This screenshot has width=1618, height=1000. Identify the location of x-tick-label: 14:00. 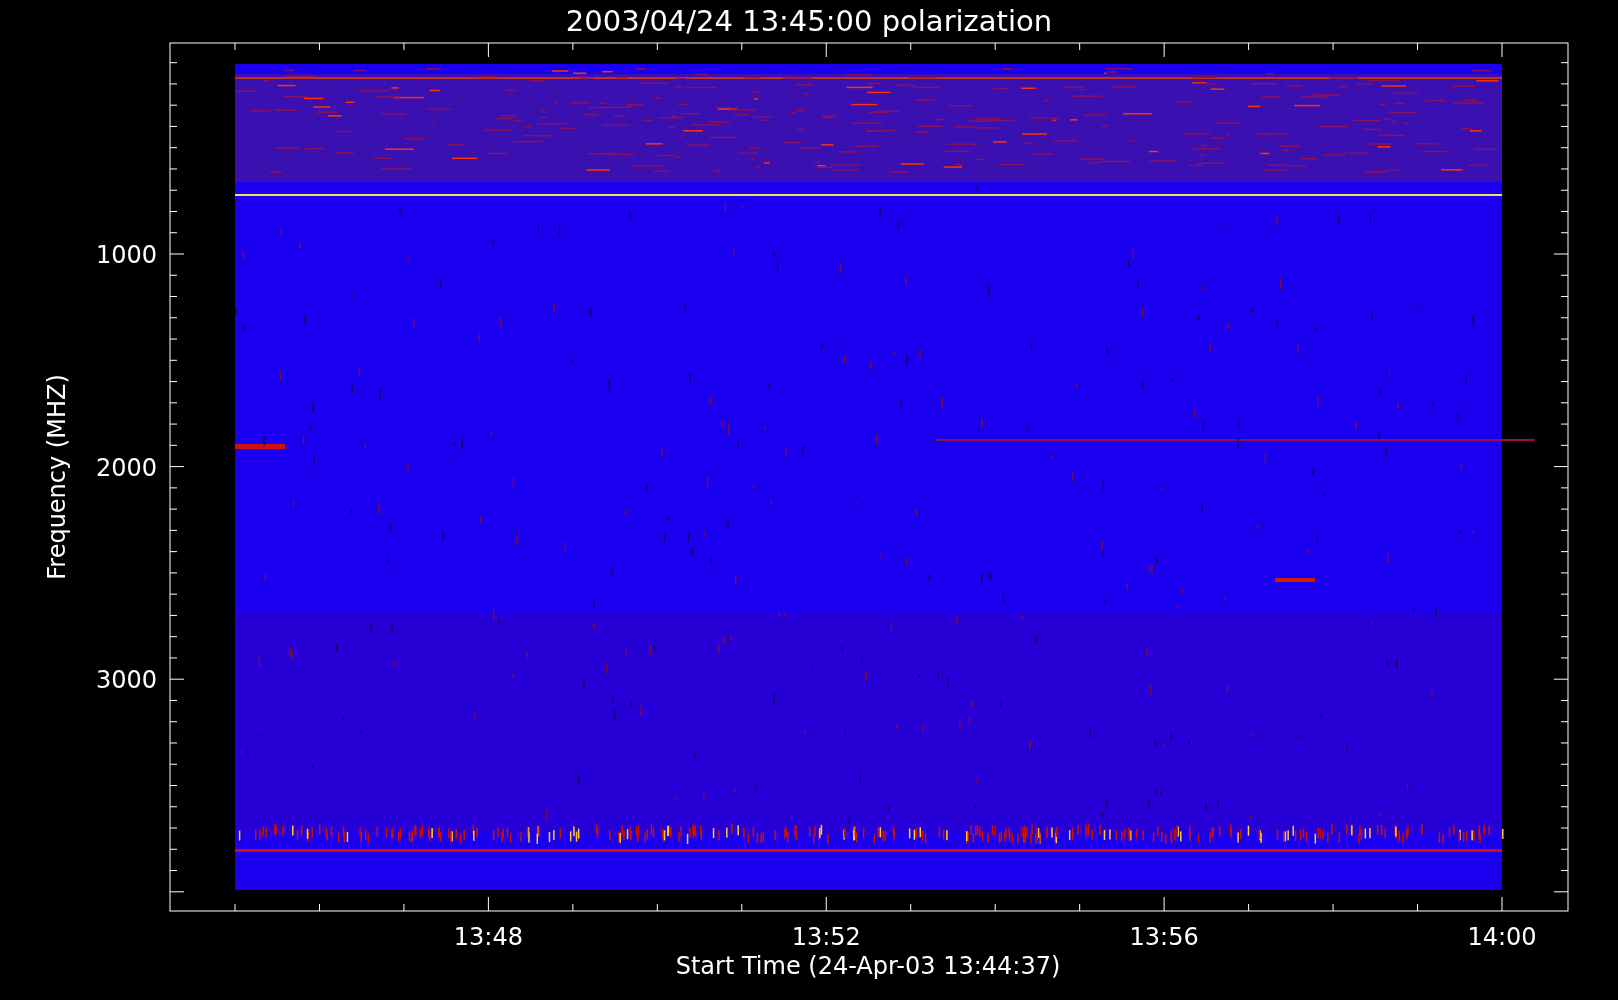
(1502, 937).